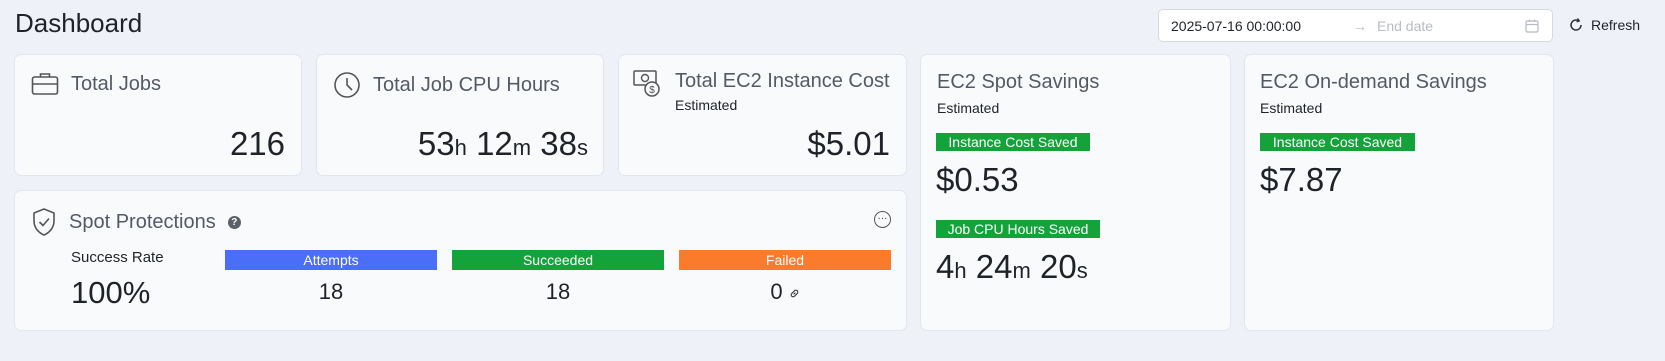  What do you see at coordinates (1301, 179) in the screenshot?
I see `ondemand-cost-saved-value: $7.87` at bounding box center [1301, 179].